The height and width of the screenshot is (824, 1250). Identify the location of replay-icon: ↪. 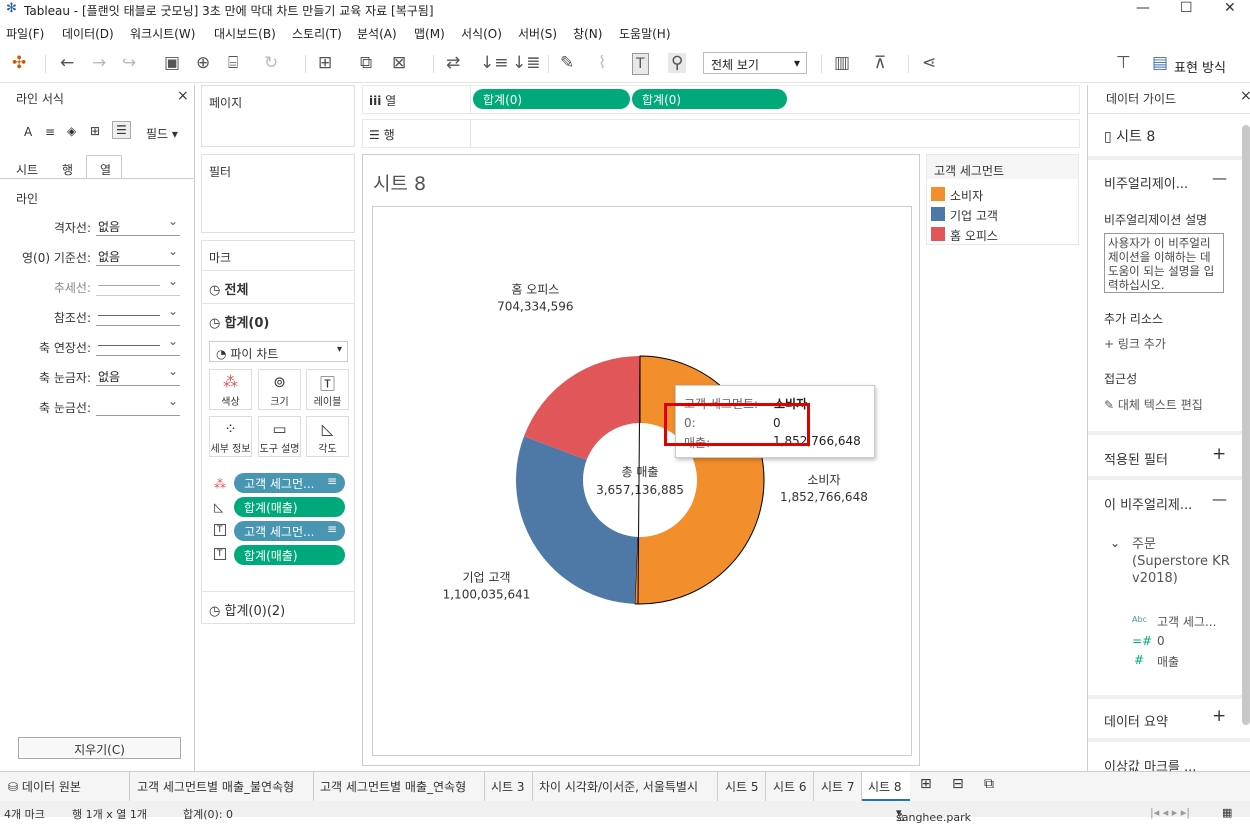
(129, 63).